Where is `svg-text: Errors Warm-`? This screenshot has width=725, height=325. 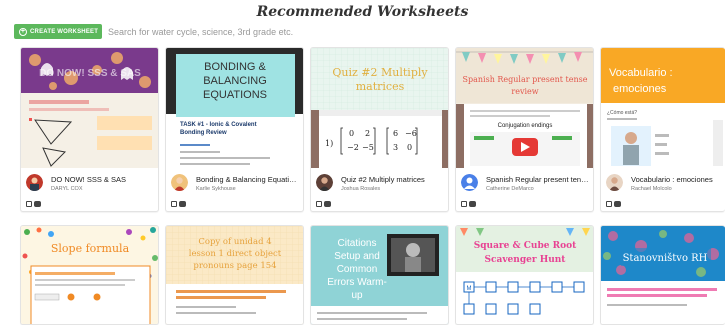
svg-text: Errors Warm- is located at coordinates (357, 282).